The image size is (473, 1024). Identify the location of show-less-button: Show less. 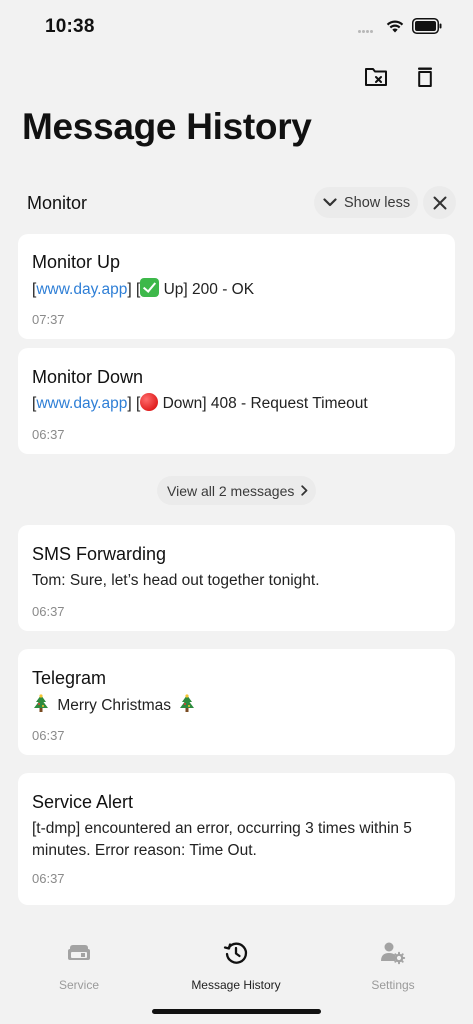
(366, 202).